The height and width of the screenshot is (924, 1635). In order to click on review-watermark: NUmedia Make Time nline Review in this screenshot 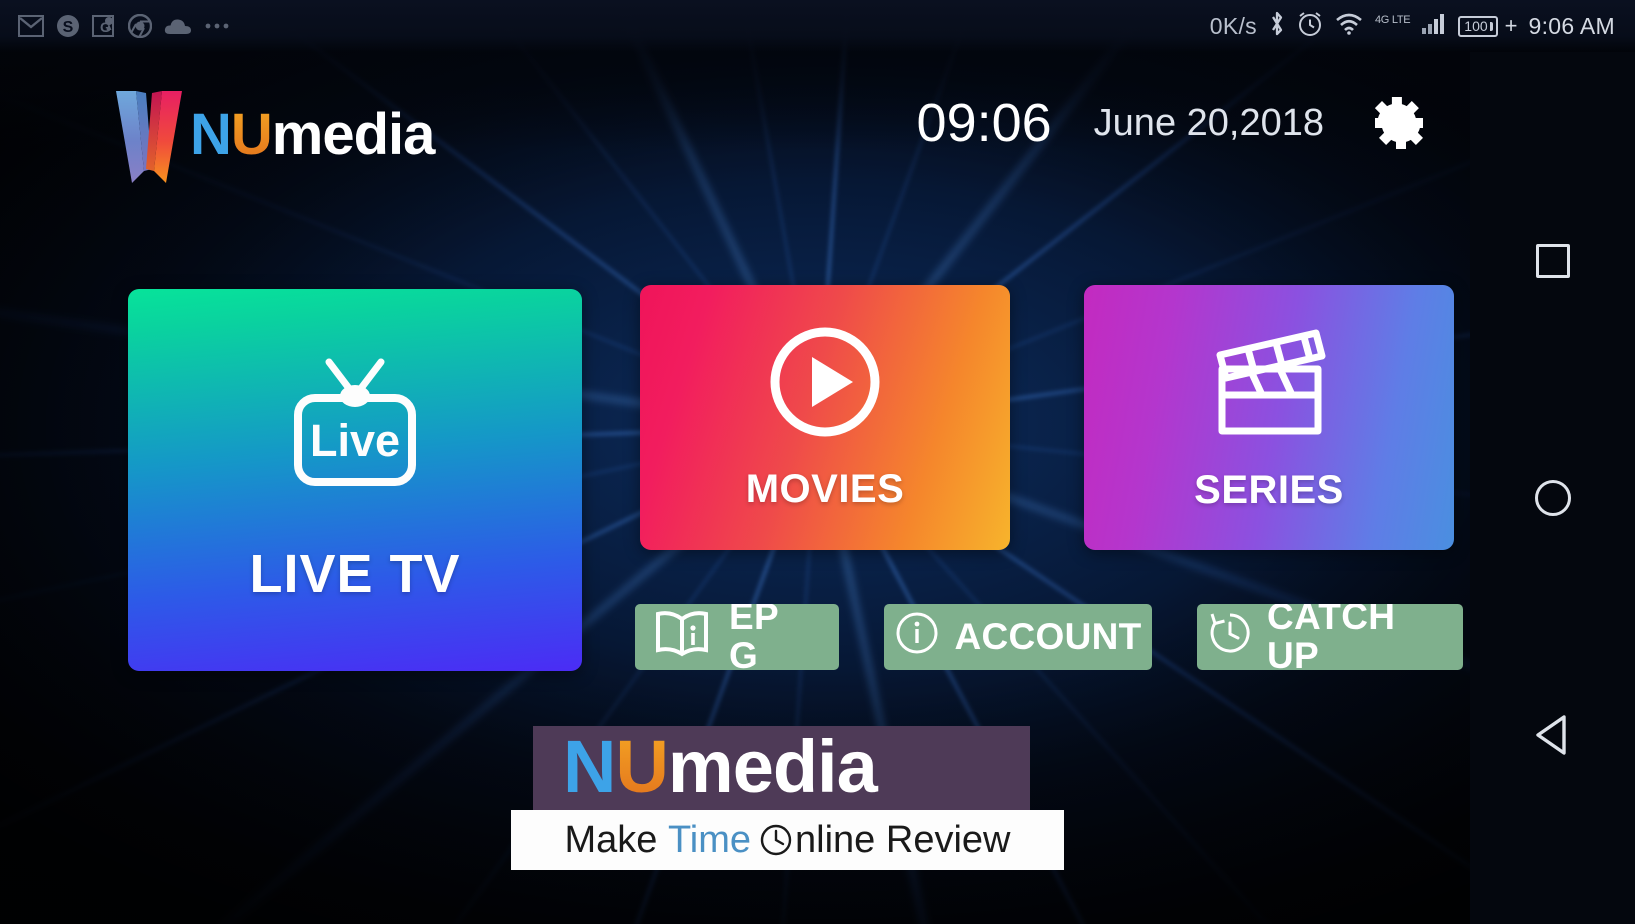, I will do `click(787, 798)`.